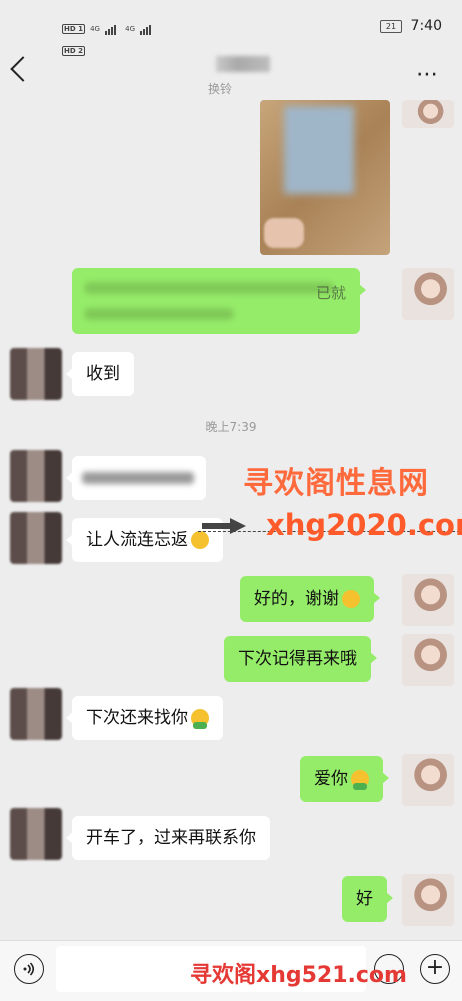 The image size is (462, 1001). Describe the element at coordinates (435, 969) in the screenshot. I see `plus-icon: +` at that location.